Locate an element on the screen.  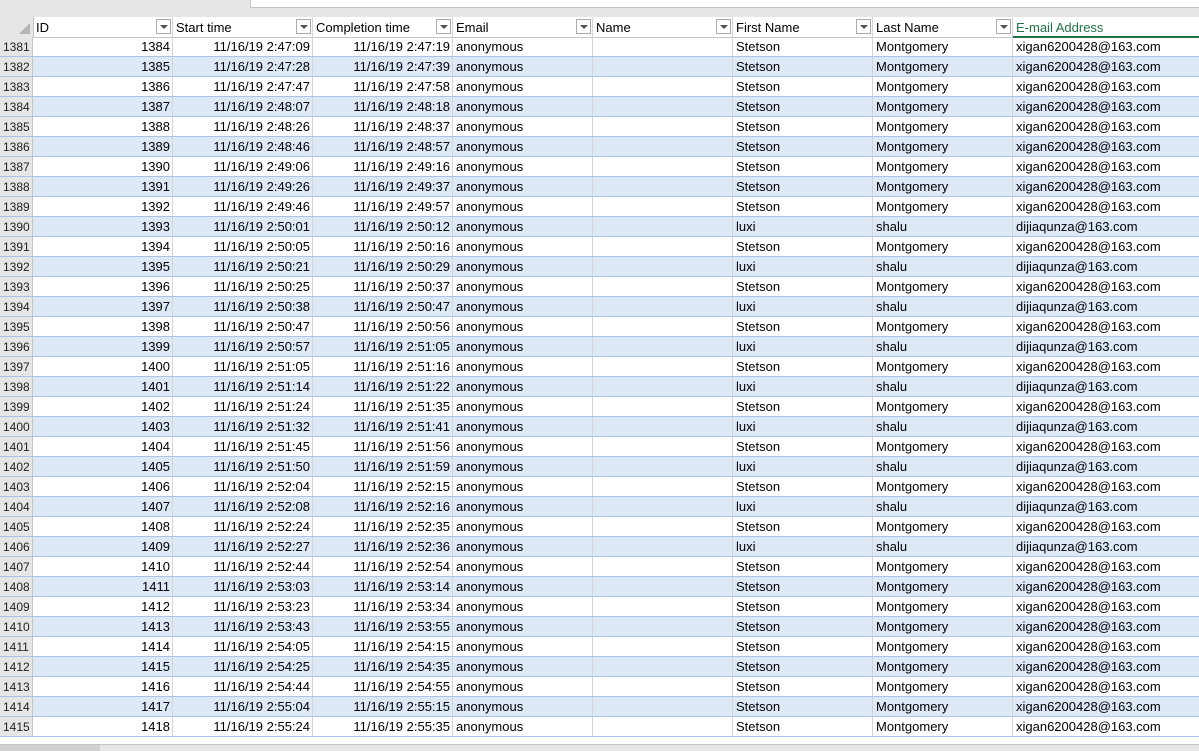
cell-start-time: 11/16/19 2:54:44 is located at coordinates (243, 686).